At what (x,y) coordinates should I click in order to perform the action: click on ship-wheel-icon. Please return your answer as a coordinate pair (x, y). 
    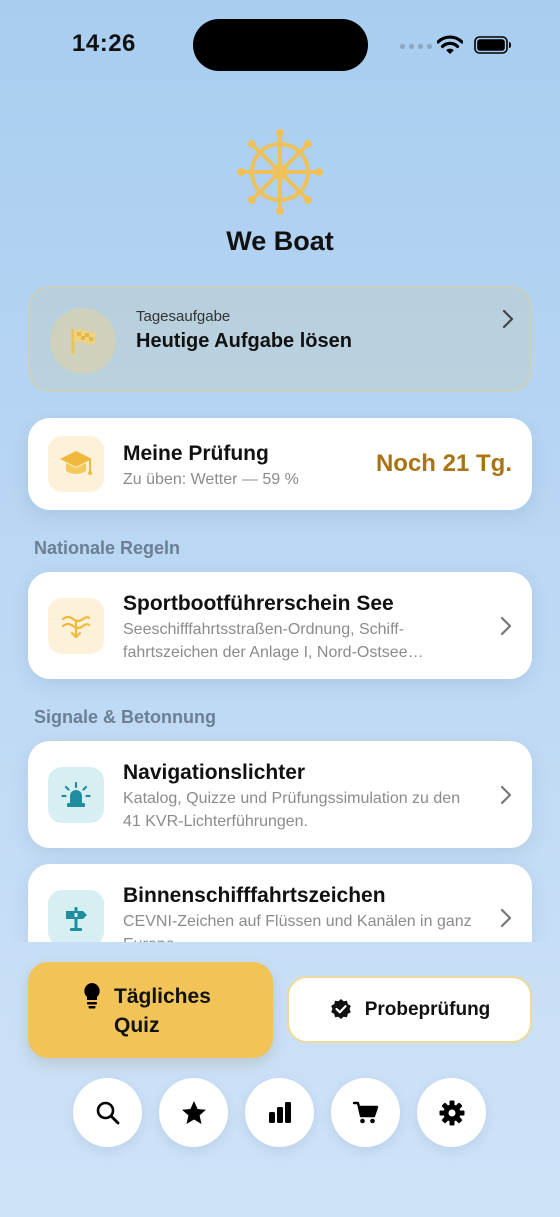
    Looking at the image, I should click on (280, 172).